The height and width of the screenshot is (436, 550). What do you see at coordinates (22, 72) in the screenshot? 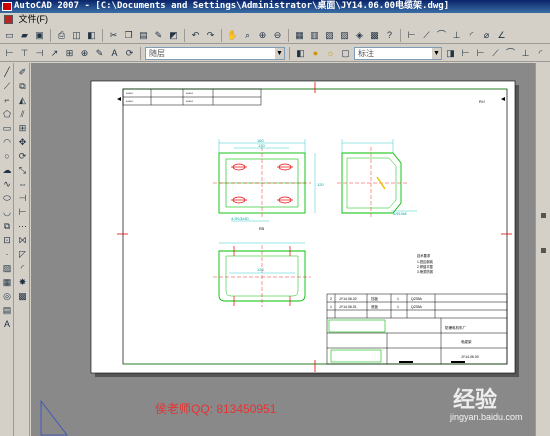
I see `erase-icon: ✐` at bounding box center [22, 72].